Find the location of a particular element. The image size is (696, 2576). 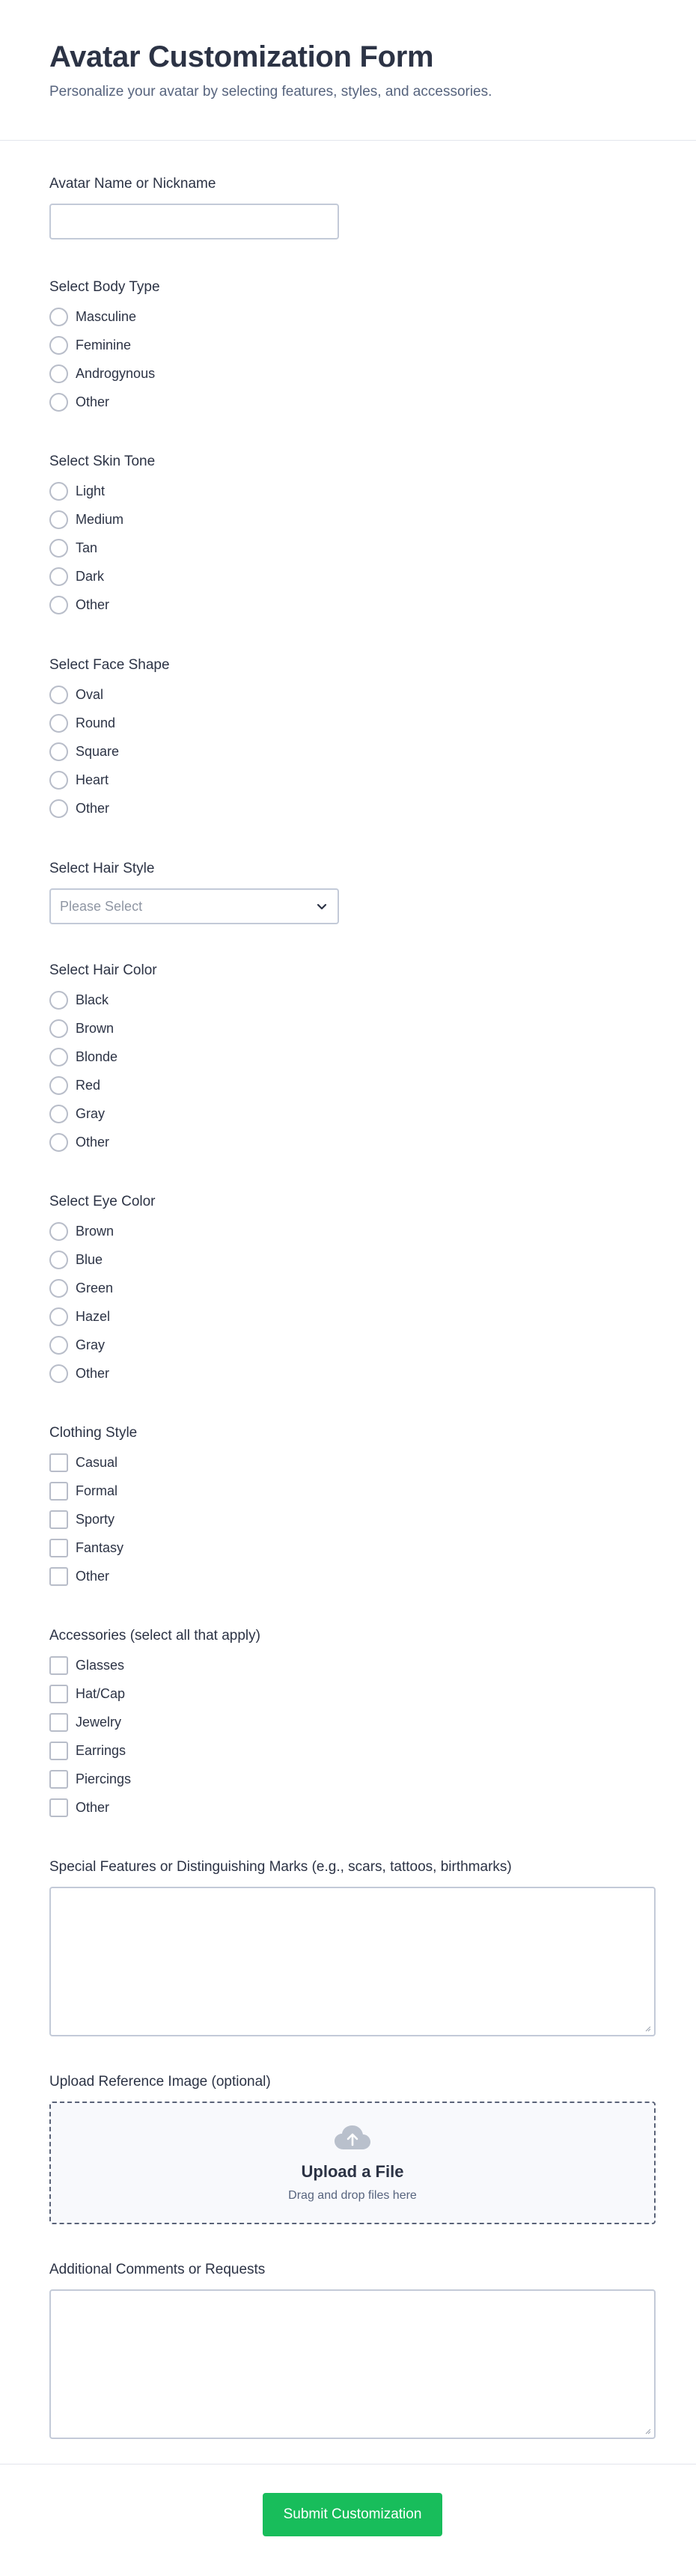

clothing-option-sporty: Sporty is located at coordinates (93, 1519).